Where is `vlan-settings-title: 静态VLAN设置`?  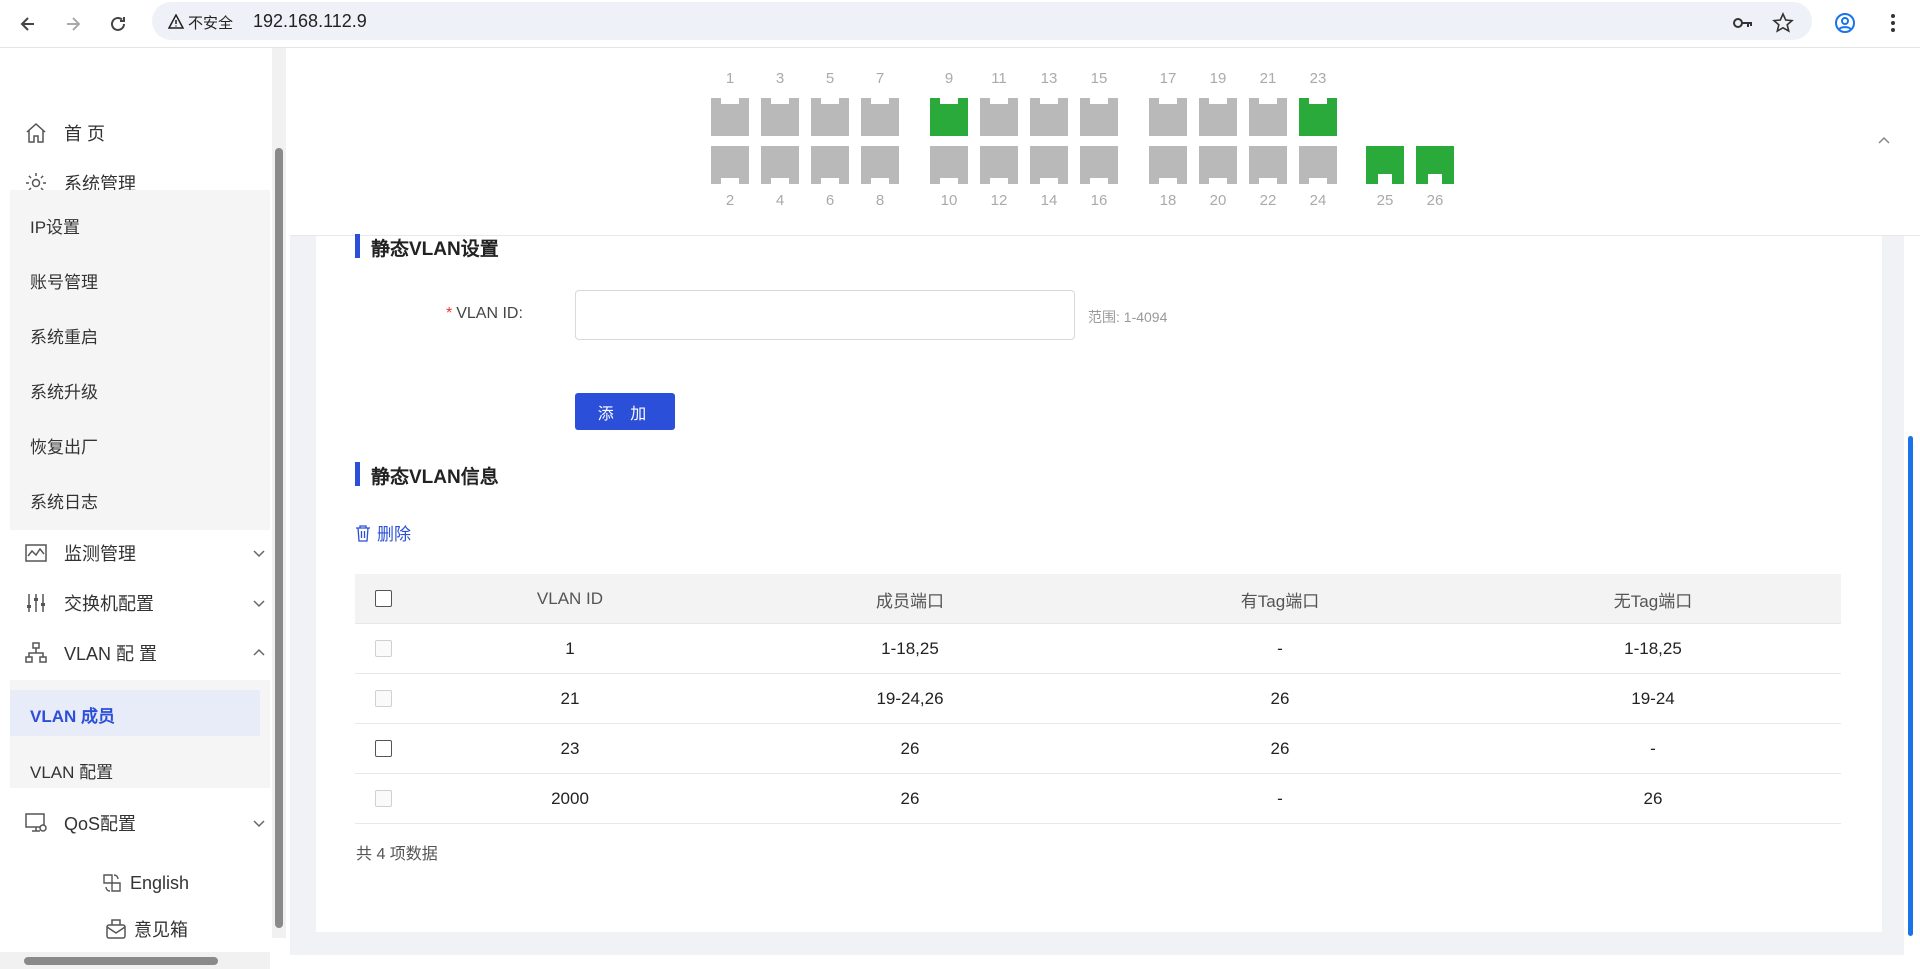
vlan-settings-title: 静态VLAN设置 is located at coordinates (427, 247).